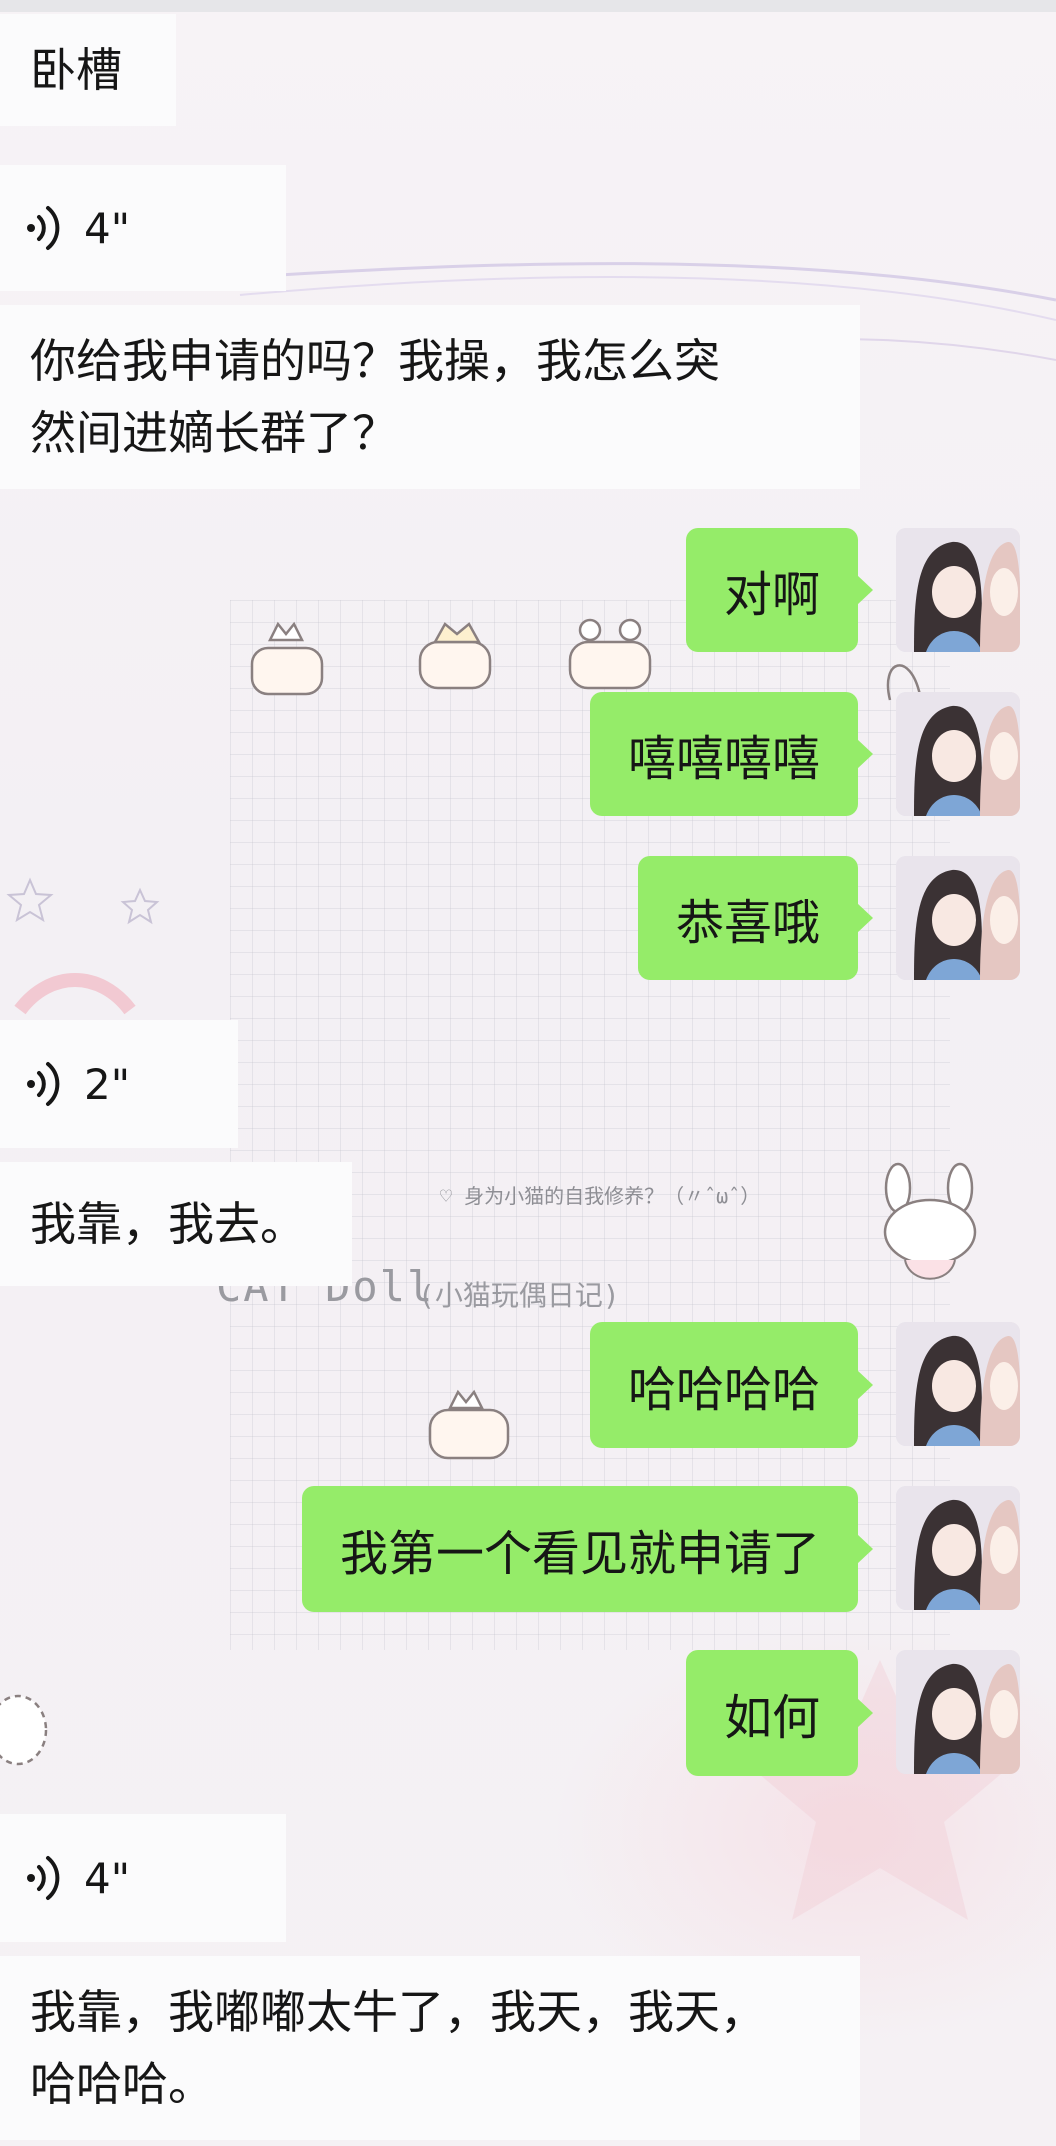  What do you see at coordinates (469, 1424) in the screenshot?
I see `background-cake-lower` at bounding box center [469, 1424].